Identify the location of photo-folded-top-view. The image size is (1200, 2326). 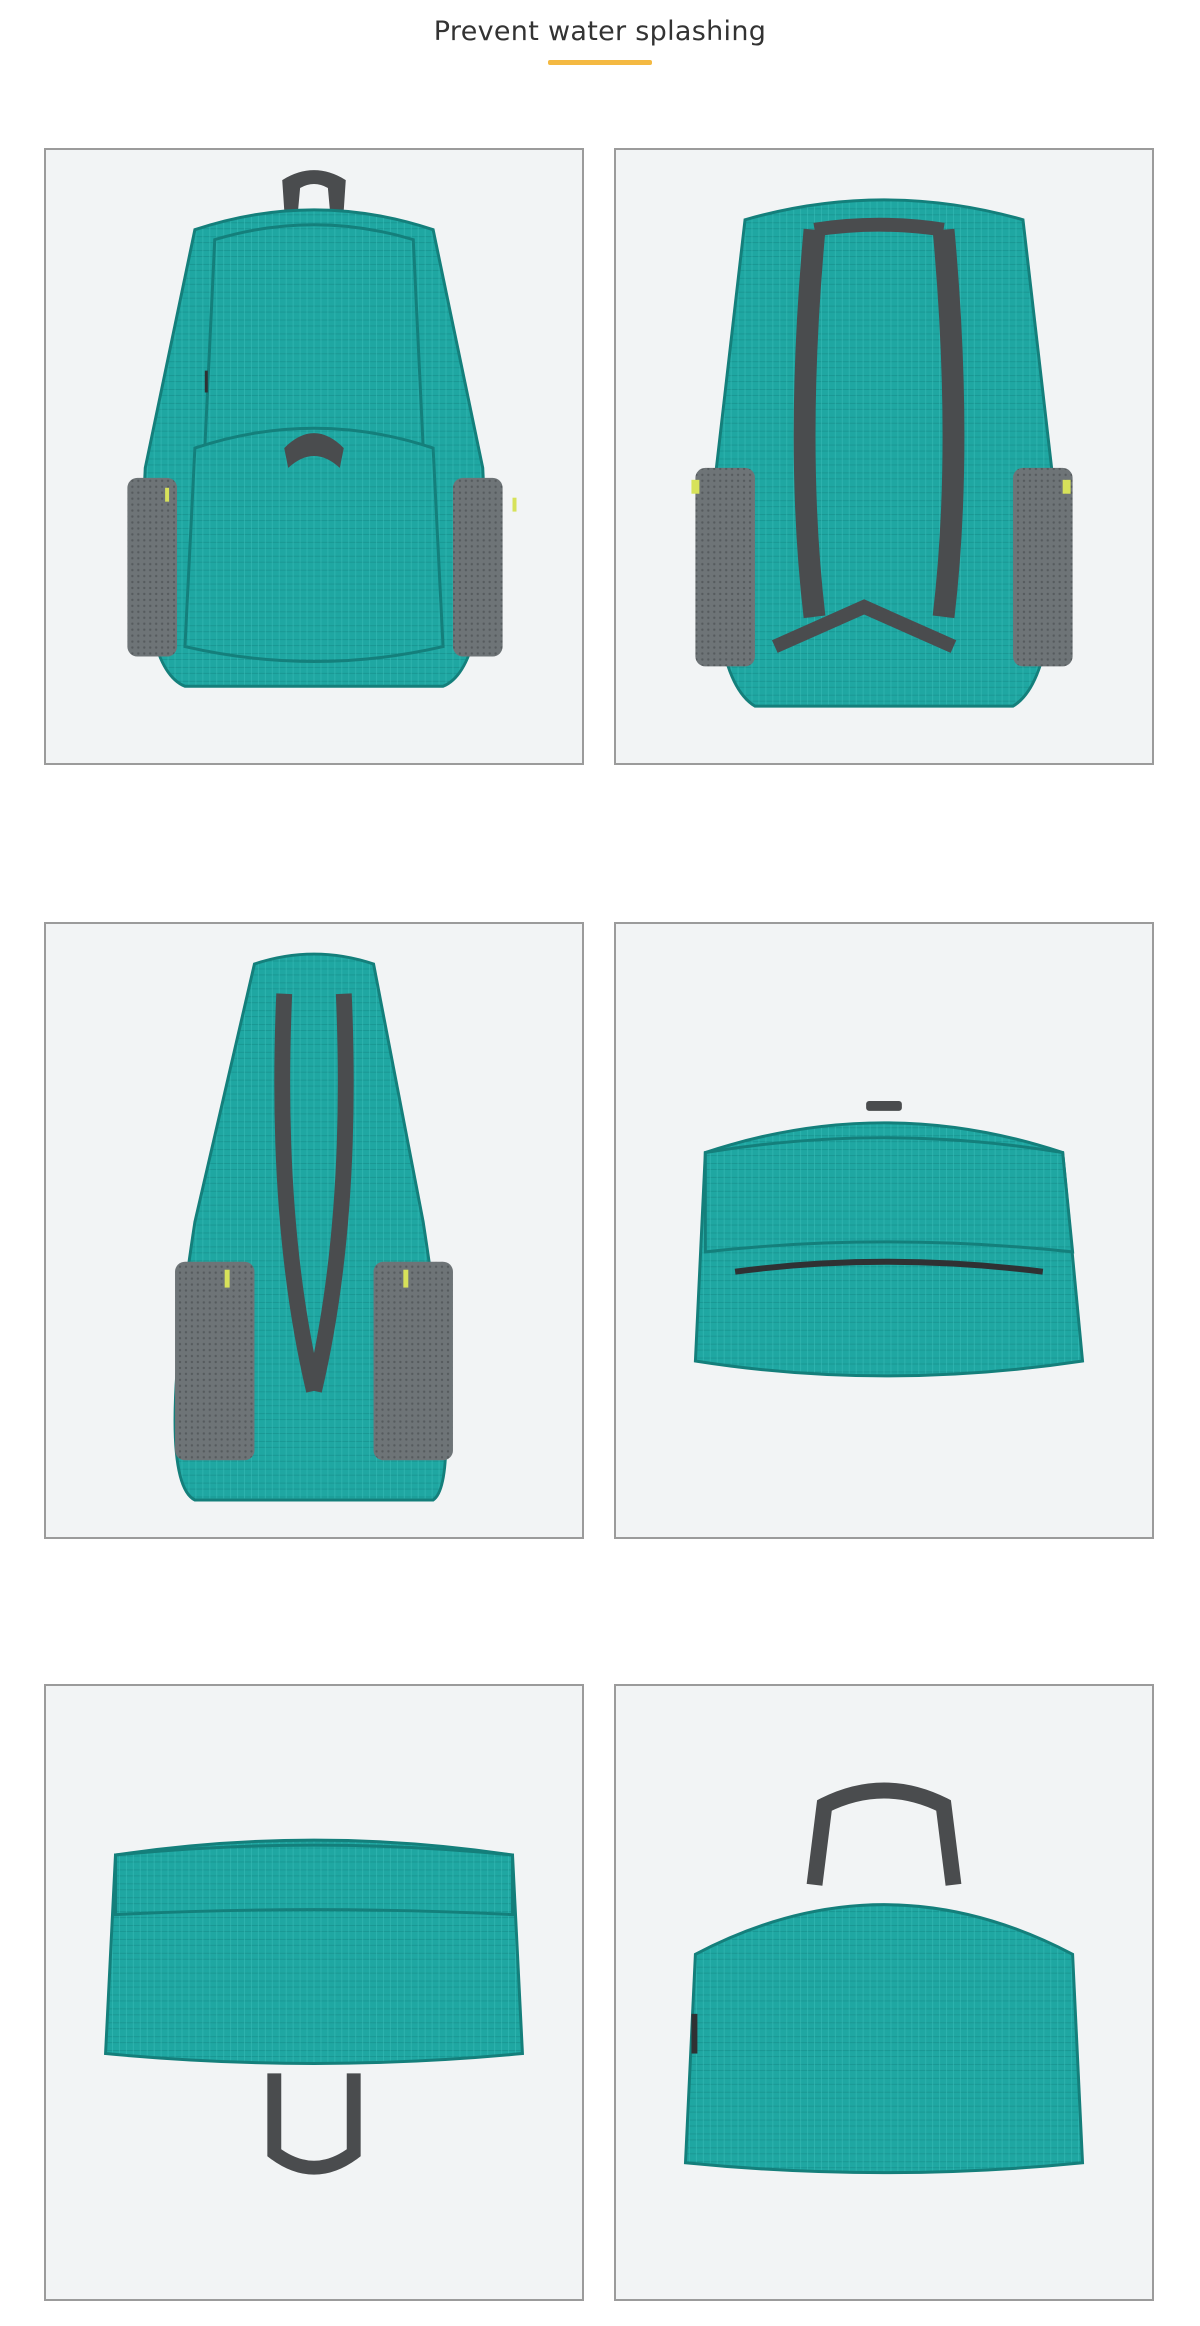
(884, 1230).